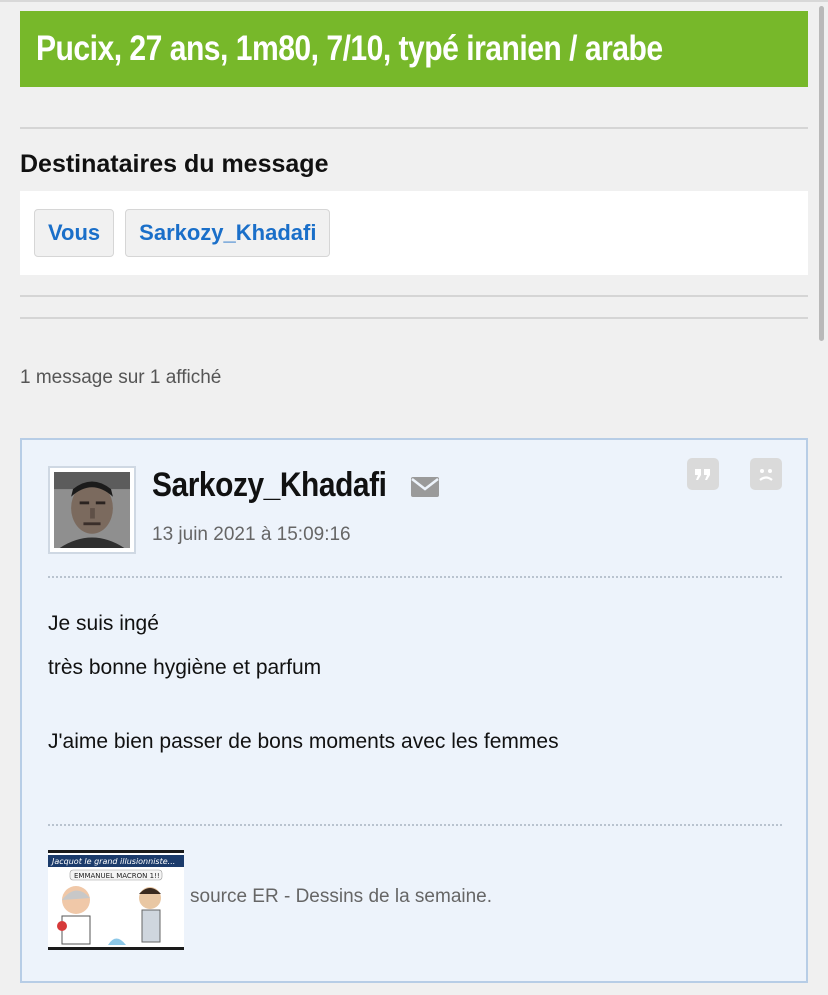 The image size is (828, 995). Describe the element at coordinates (74, 233) in the screenshot. I see `recipient-you: Vous` at that location.